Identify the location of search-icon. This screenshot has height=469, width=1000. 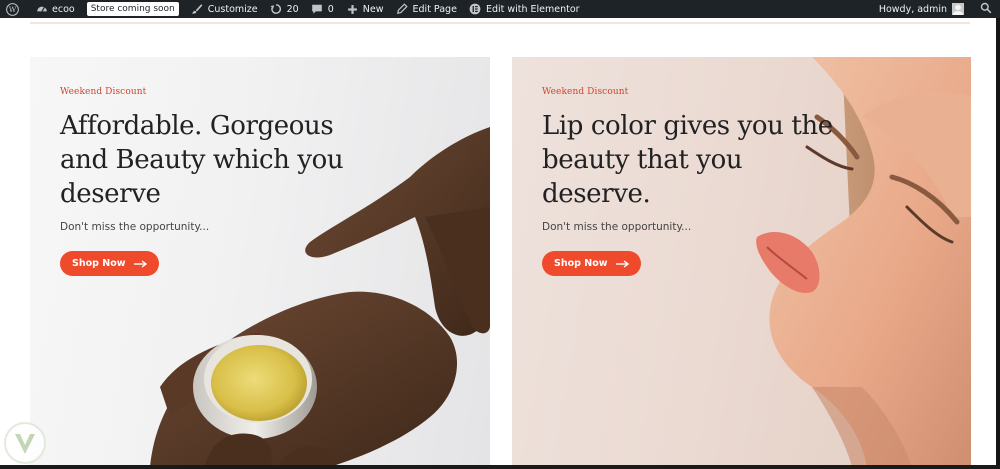
(986, 9).